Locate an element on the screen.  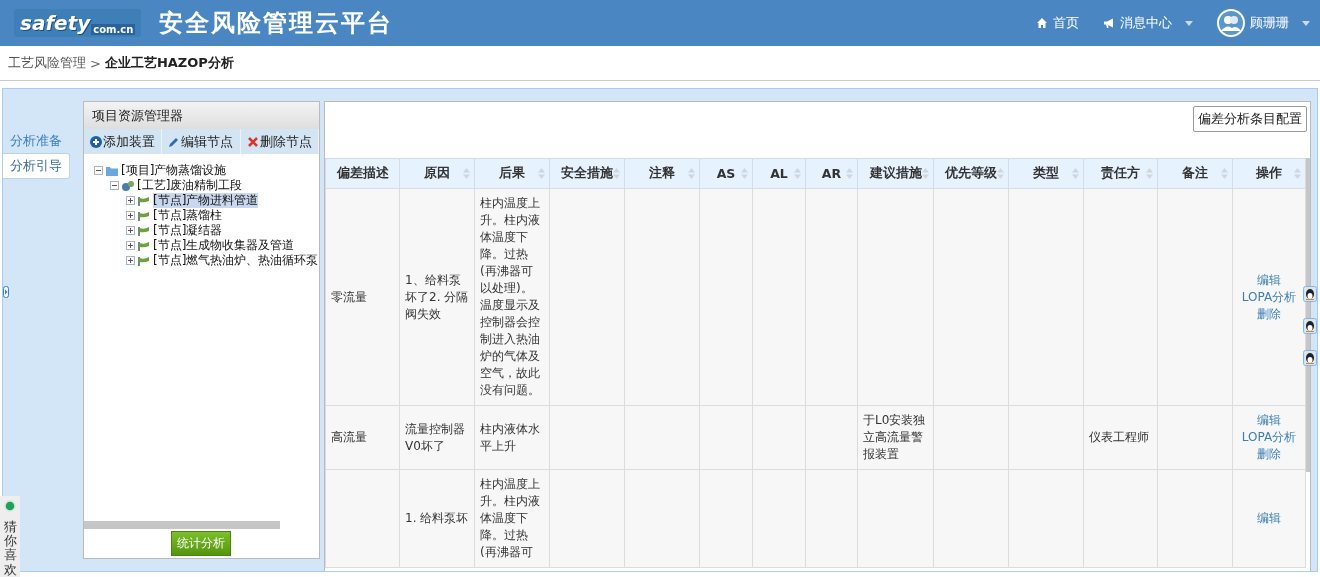
toolbar-button: 编辑节点 is located at coordinates (201, 141).